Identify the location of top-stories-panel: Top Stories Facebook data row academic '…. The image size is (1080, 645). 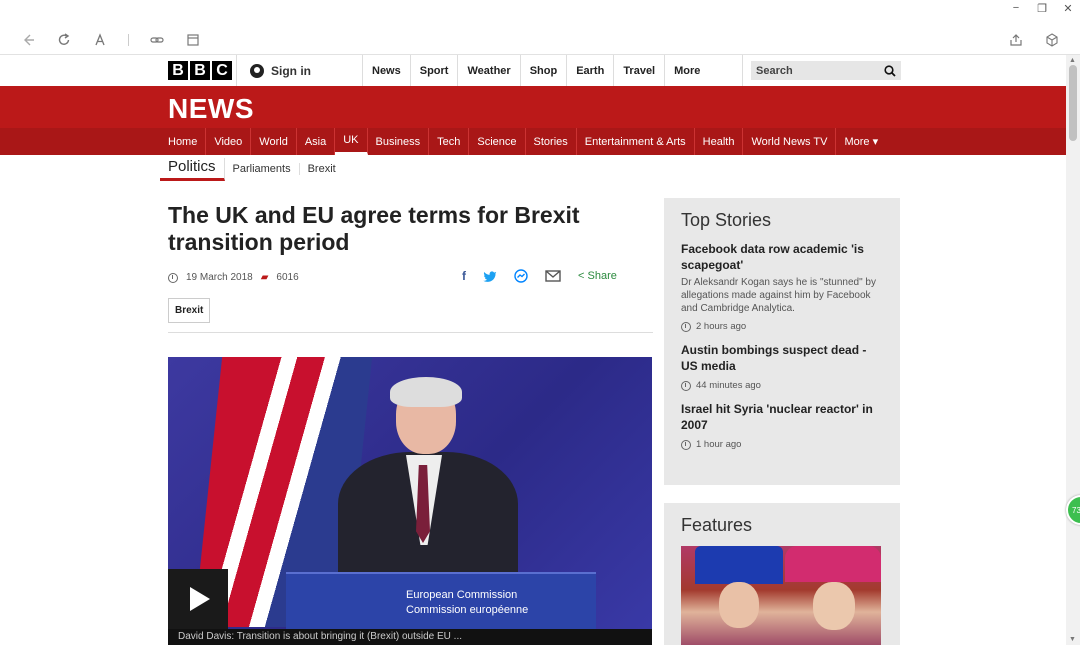
(782, 341).